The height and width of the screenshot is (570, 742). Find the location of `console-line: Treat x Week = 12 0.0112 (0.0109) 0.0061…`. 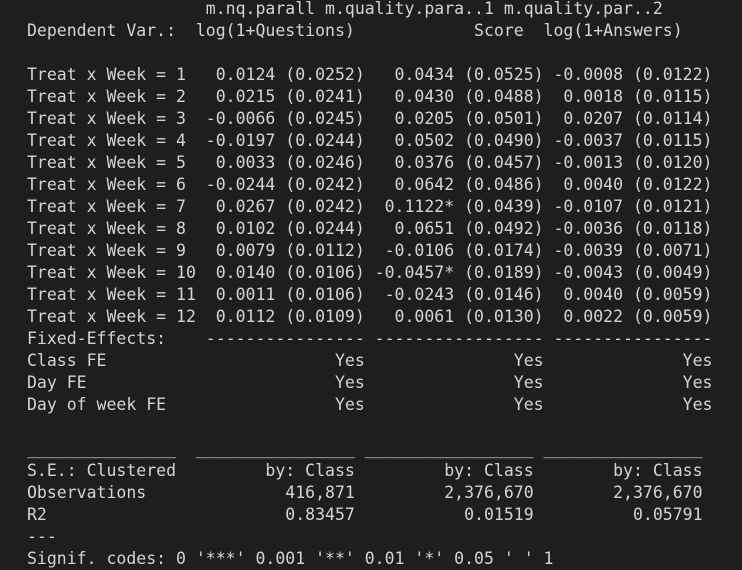

console-line: Treat x Week = 12 0.0112 (0.0109) 0.0061… is located at coordinates (370, 316).